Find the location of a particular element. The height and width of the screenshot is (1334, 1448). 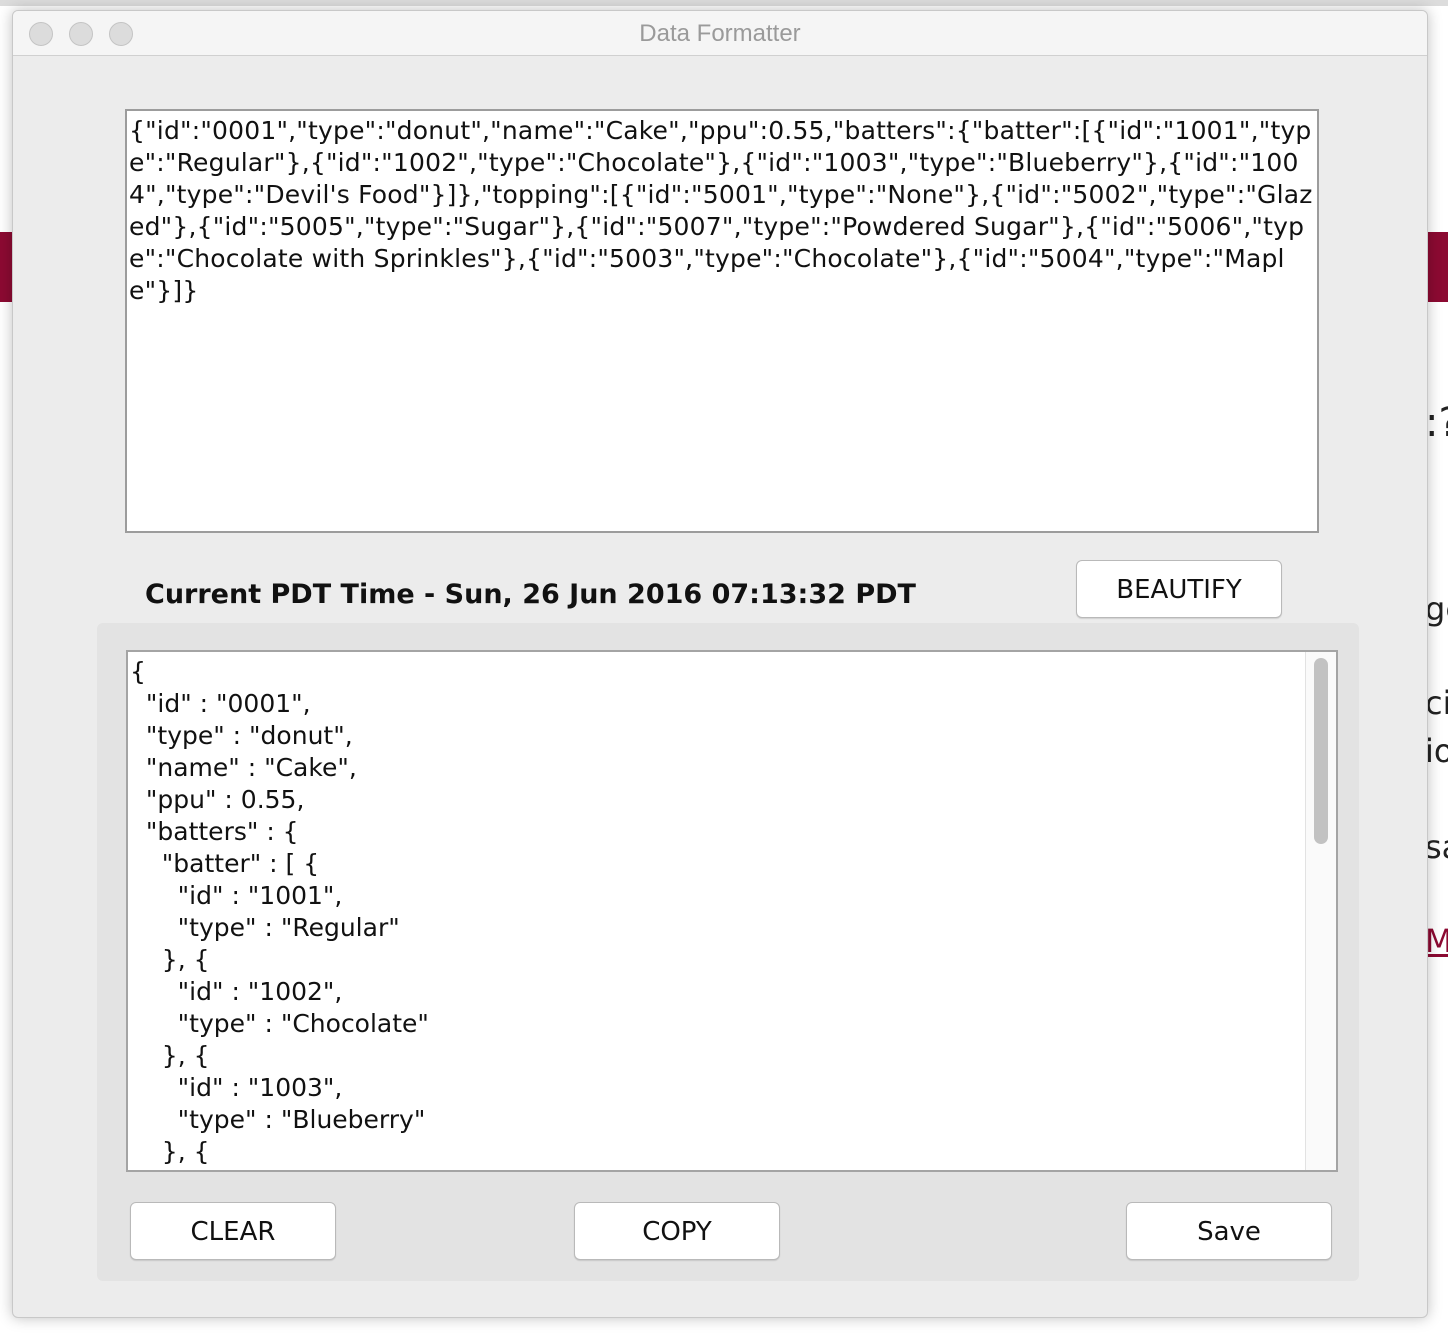

background-top-line is located at coordinates (724, 3).